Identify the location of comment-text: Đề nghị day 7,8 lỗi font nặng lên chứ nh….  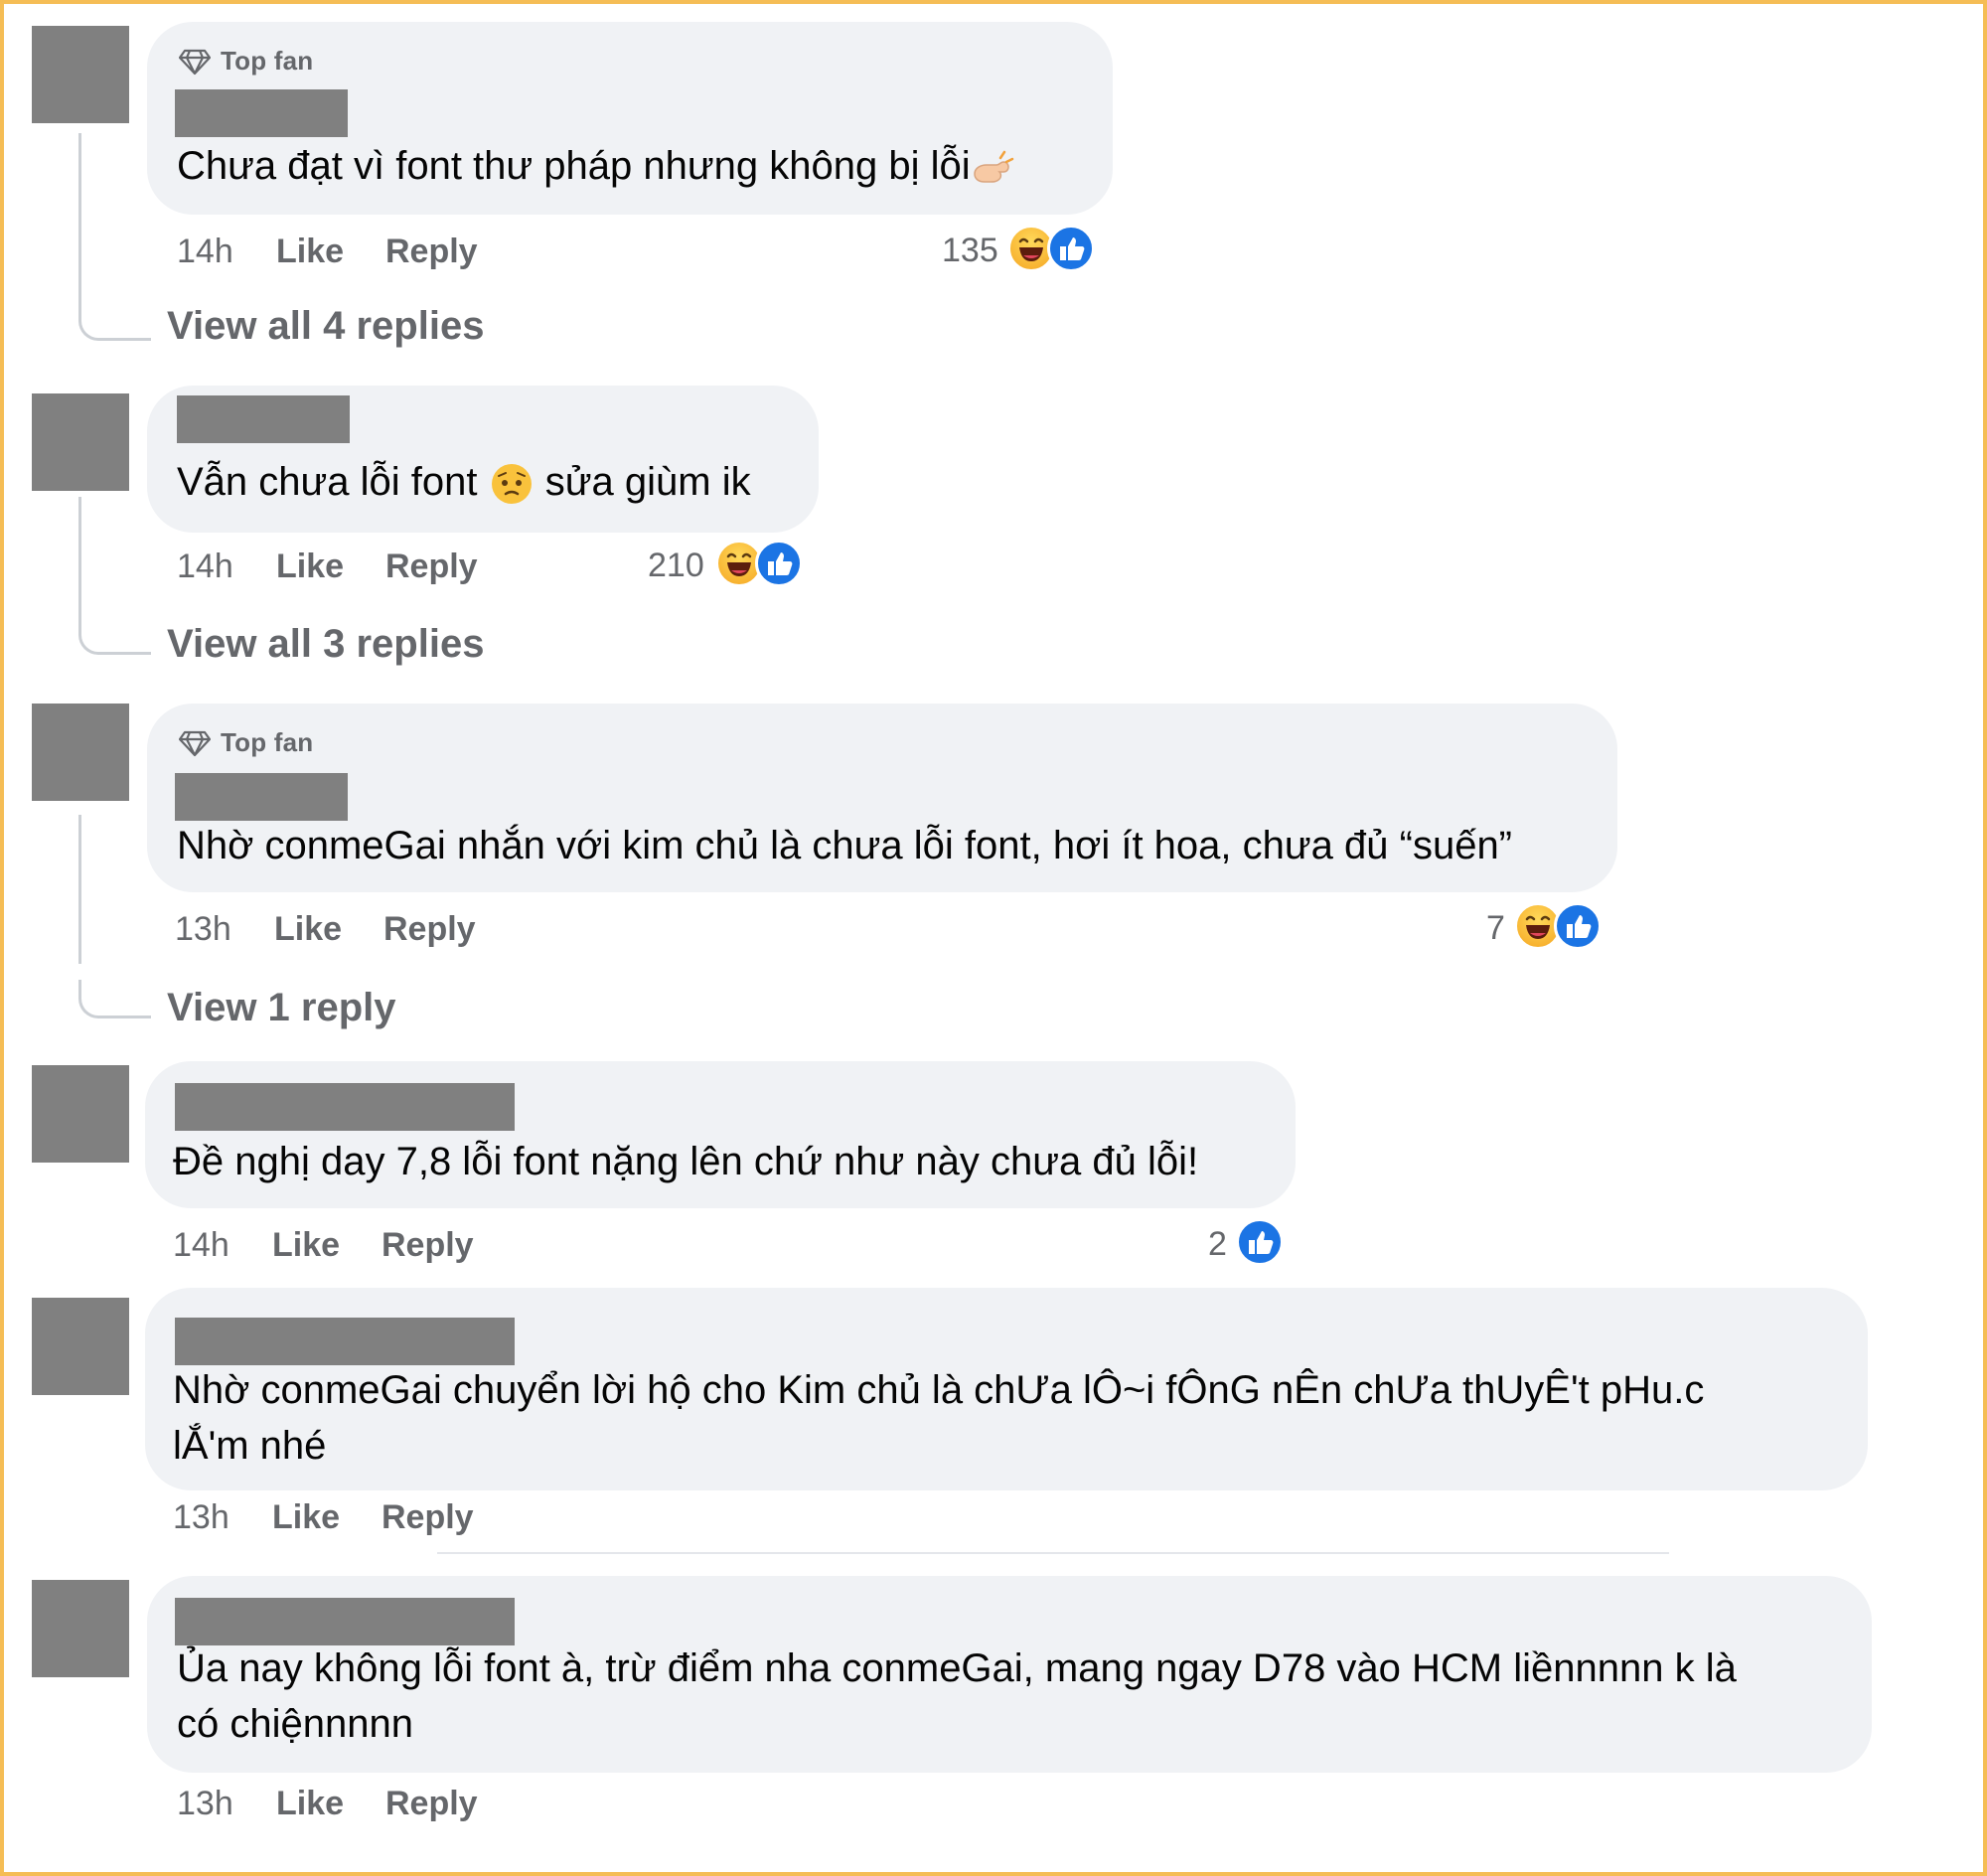
(686, 1161).